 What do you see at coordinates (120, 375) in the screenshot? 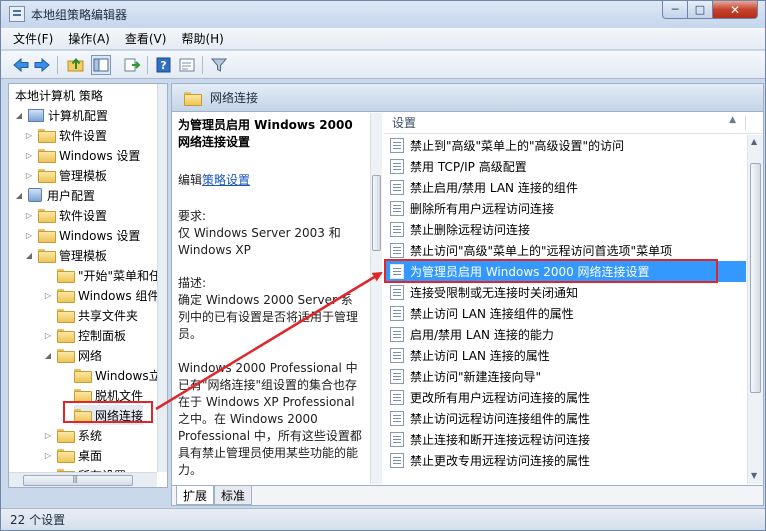
I see `tree-item-windows-connect-now: Windows立即` at bounding box center [120, 375].